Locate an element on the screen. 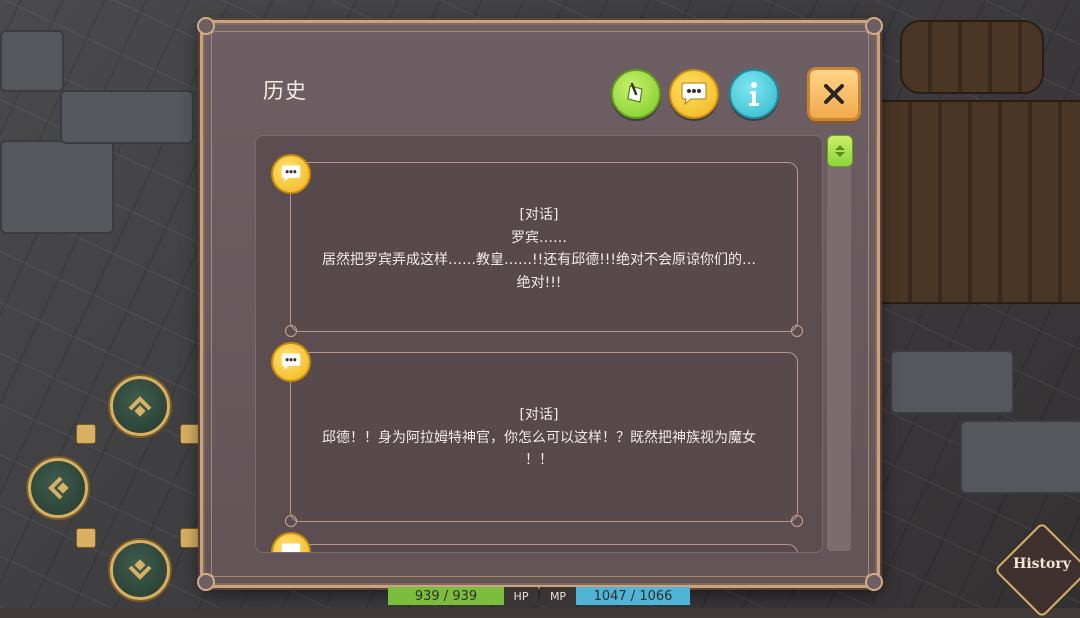 This screenshot has width=1080, height=618. dpad-corner-upright is located at coordinates (190, 434).